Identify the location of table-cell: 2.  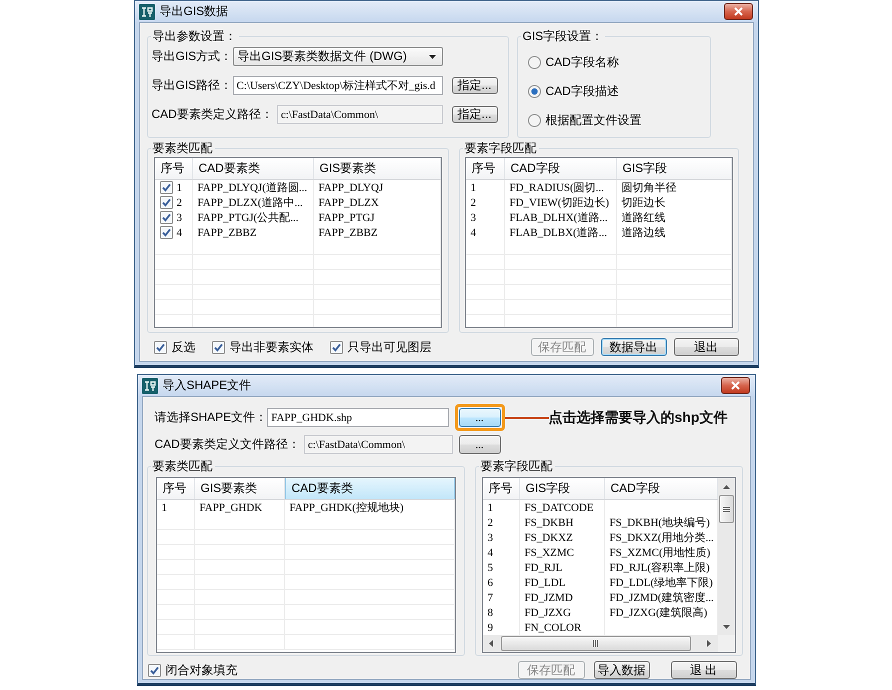
(485, 202).